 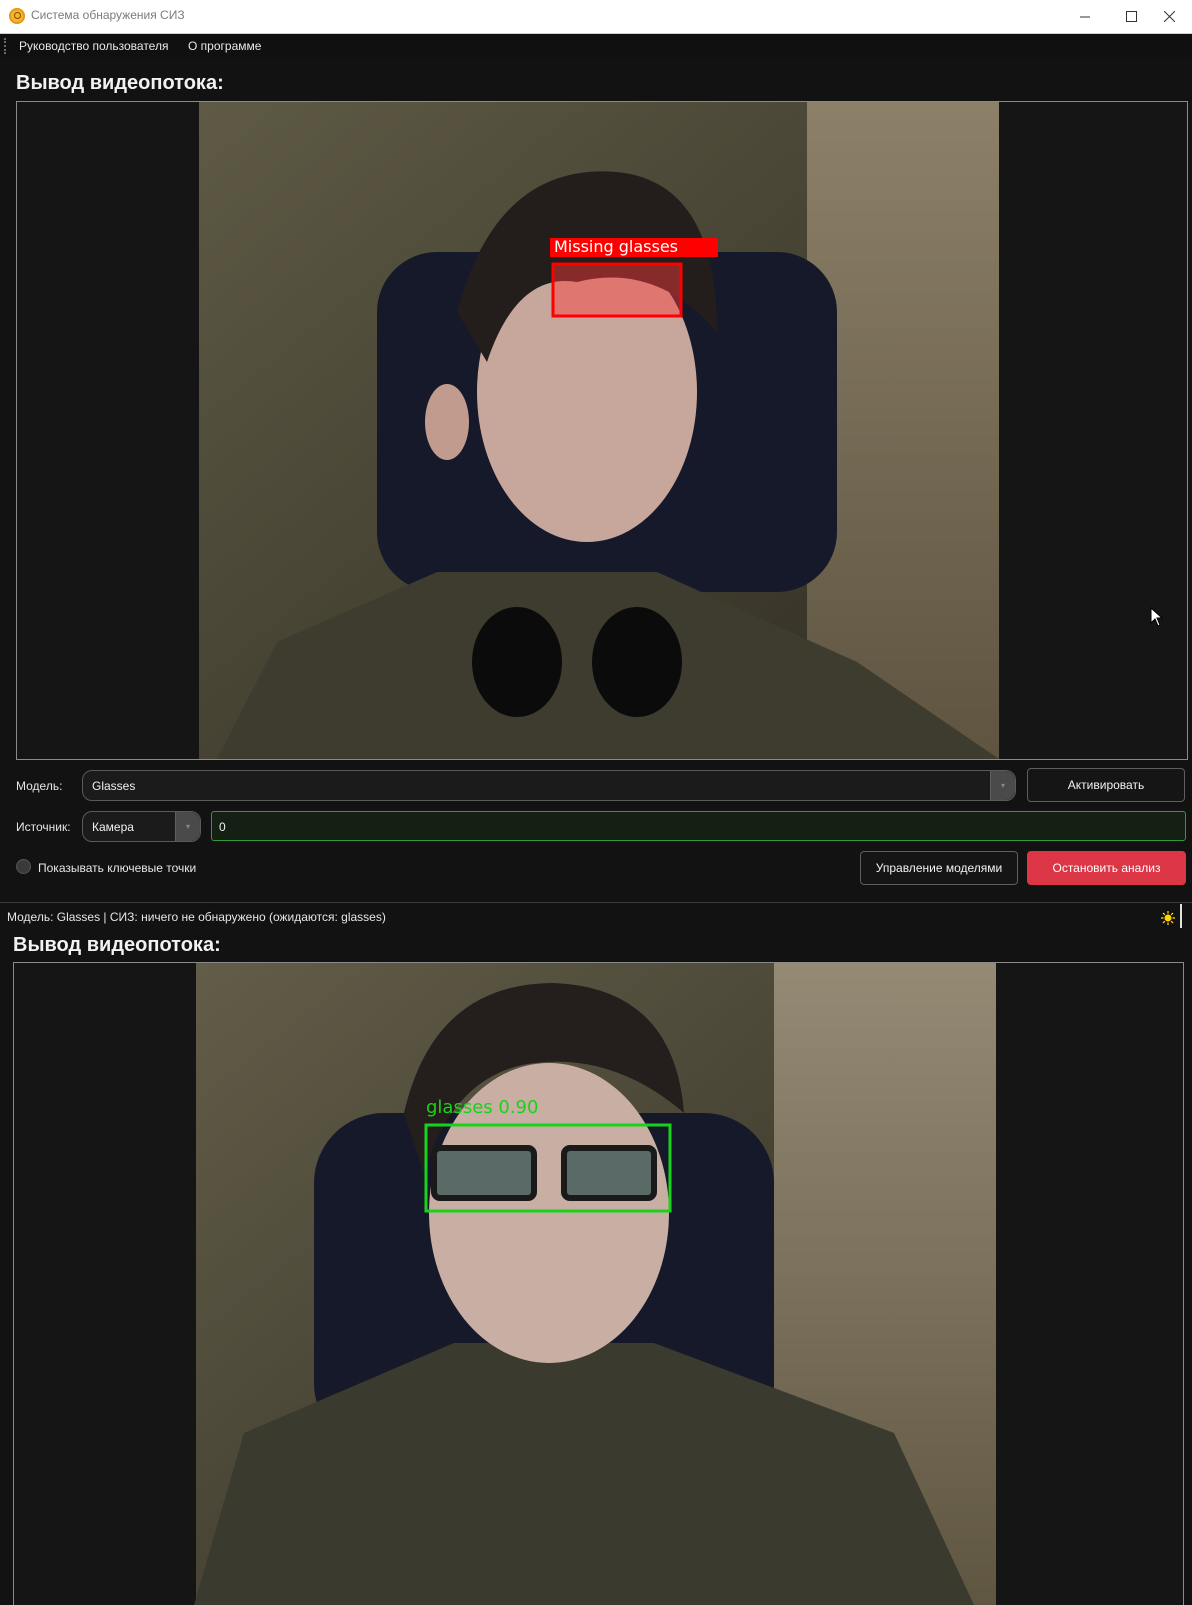 What do you see at coordinates (6, 46) in the screenshot?
I see `menu-grip-handle` at bounding box center [6, 46].